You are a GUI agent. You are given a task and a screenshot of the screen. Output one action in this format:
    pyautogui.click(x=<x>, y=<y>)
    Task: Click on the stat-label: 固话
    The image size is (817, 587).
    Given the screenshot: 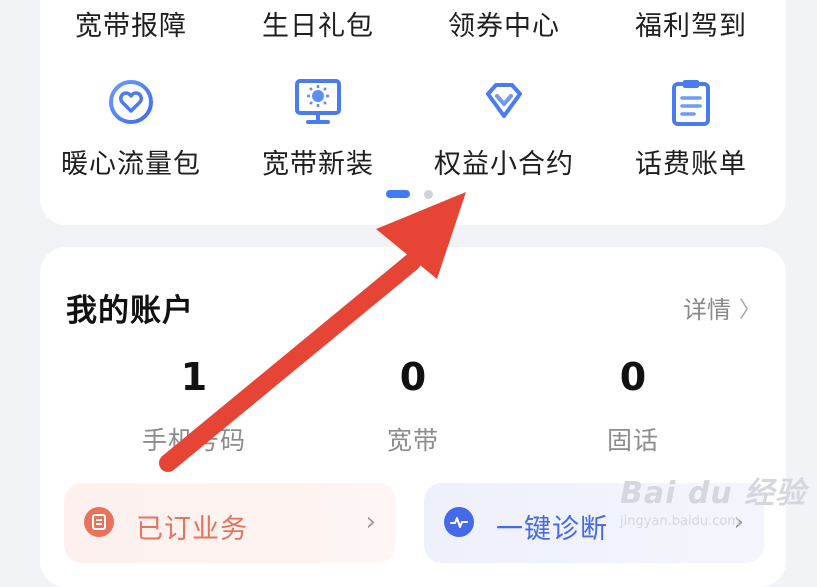 What is the action you would take?
    pyautogui.click(x=632, y=440)
    